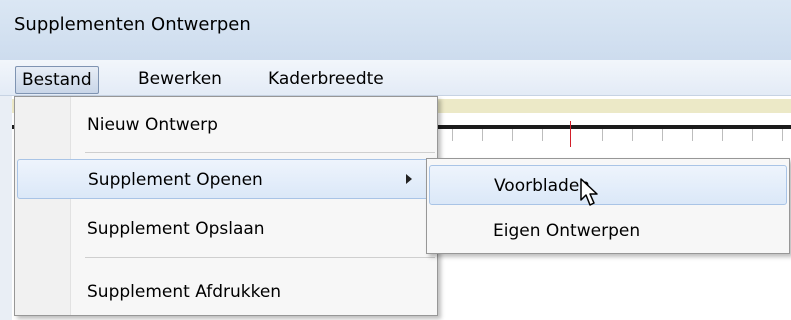 Image resolution: width=791 pixels, height=320 pixels. Describe the element at coordinates (542, 186) in the screenshot. I see `submenu-item-label: Voorbladen` at that location.